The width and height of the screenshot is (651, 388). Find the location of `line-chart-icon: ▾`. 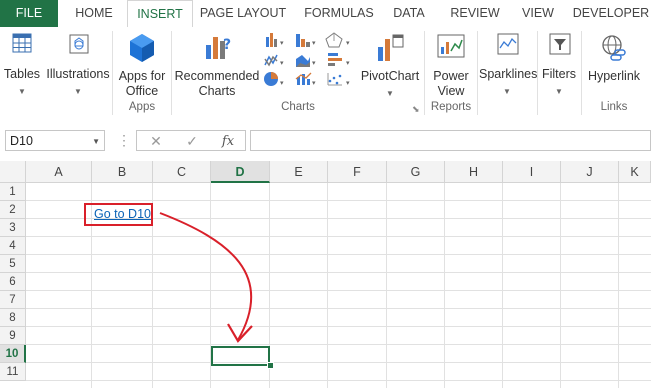

line-chart-icon: ▾ is located at coordinates (274, 60).